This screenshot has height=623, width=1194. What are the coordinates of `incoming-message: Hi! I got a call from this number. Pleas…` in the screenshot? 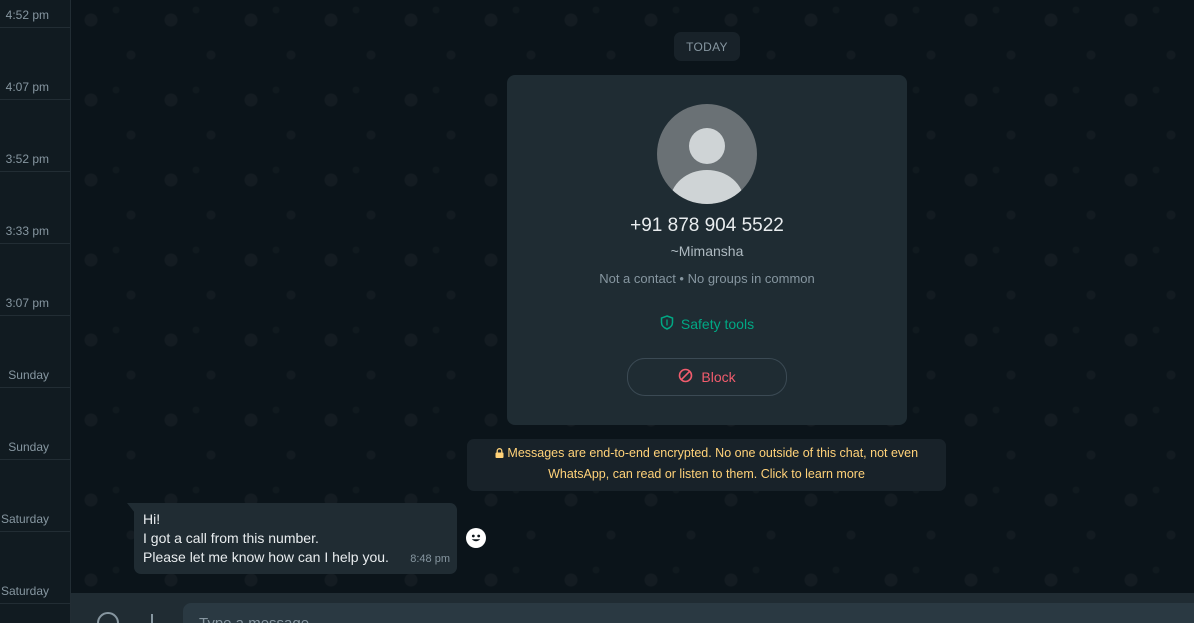 It's located at (292, 538).